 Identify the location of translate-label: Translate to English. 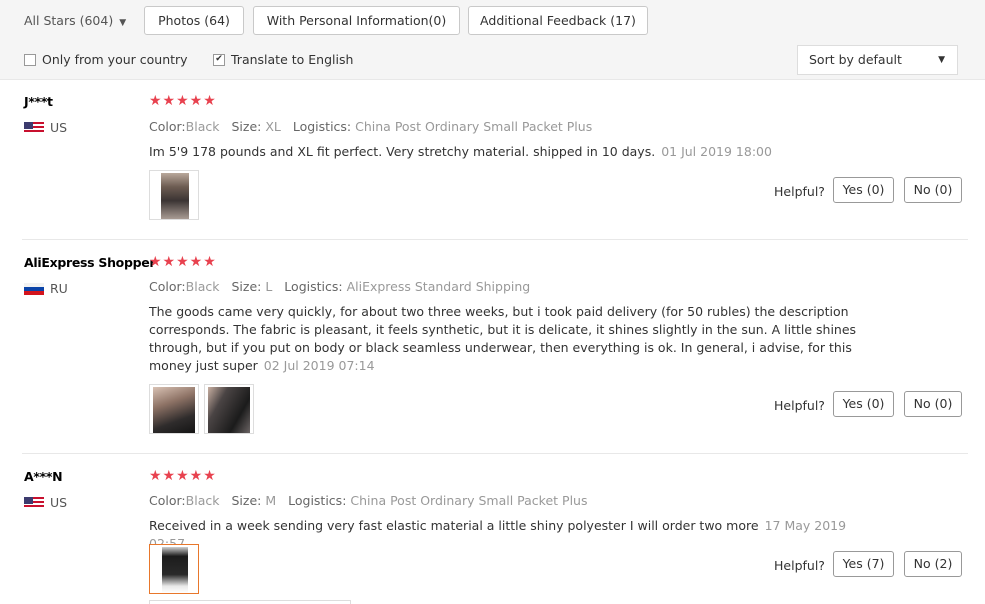
(292, 59).